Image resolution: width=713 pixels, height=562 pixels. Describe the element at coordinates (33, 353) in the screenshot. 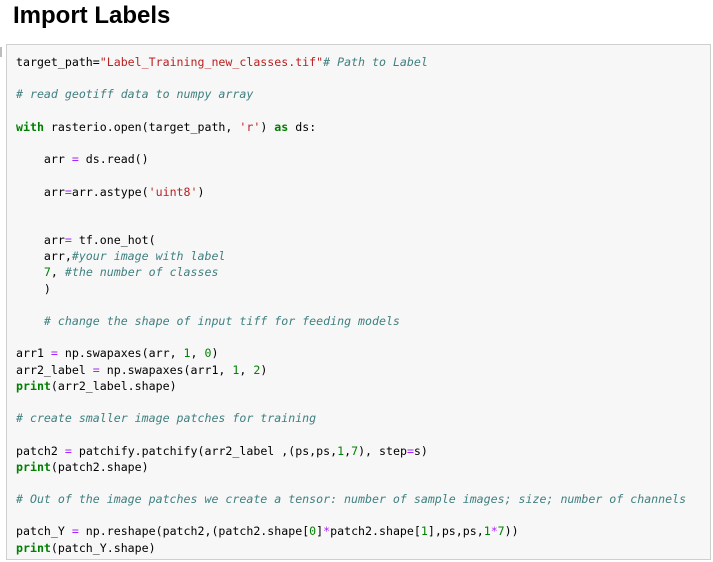

I see `code-token: arr1` at that location.